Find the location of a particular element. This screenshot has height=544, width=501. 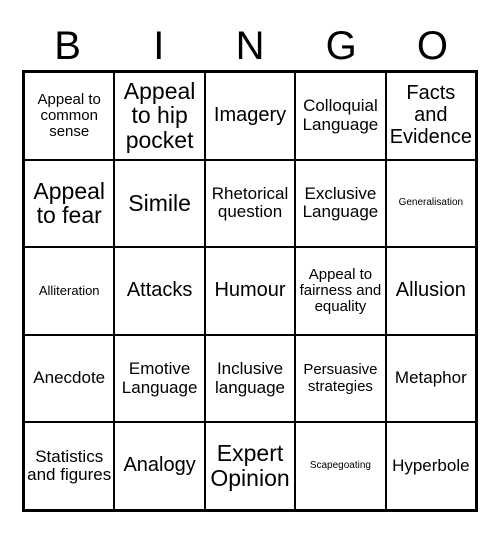

bingo-cell: Emotive Language is located at coordinates (160, 378).